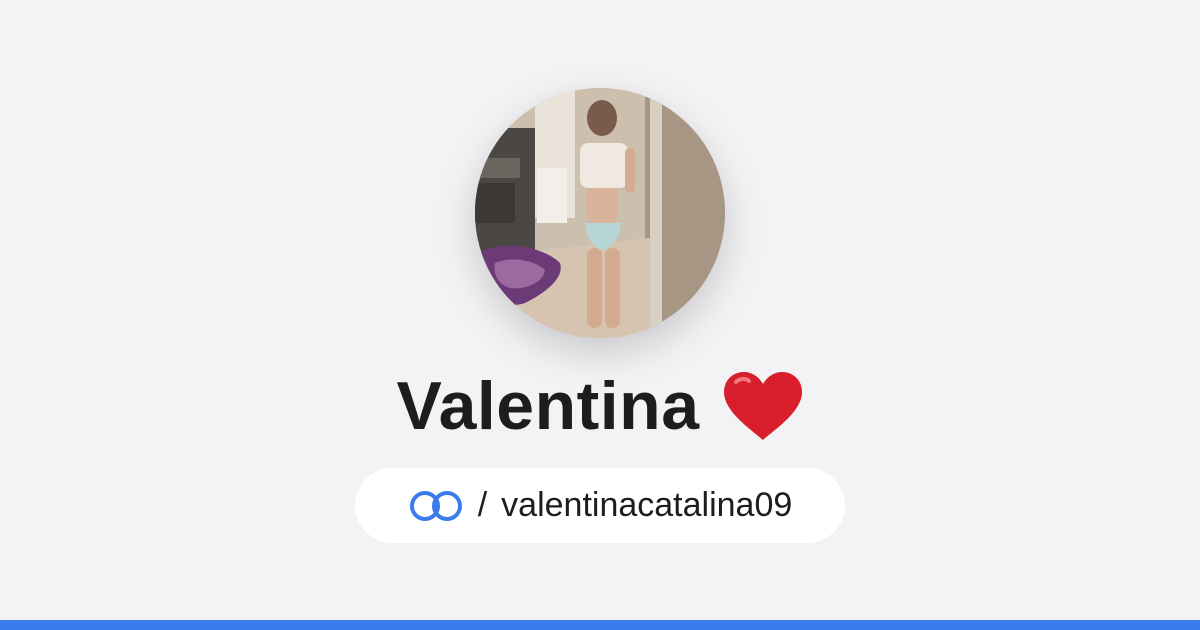 The height and width of the screenshot is (630, 1200). I want to click on profile-name: Valentina, so click(548, 406).